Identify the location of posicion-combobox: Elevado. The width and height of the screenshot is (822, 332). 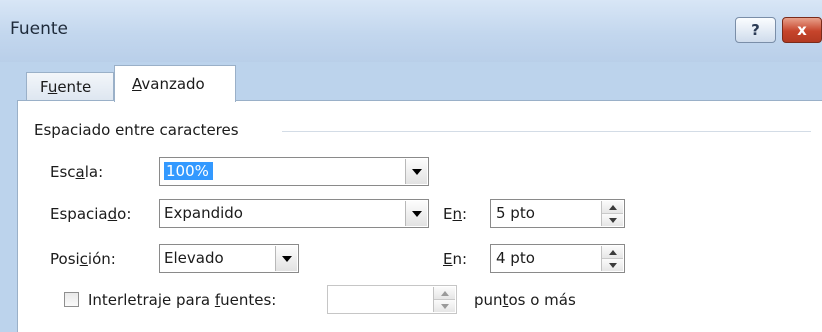
(229, 258).